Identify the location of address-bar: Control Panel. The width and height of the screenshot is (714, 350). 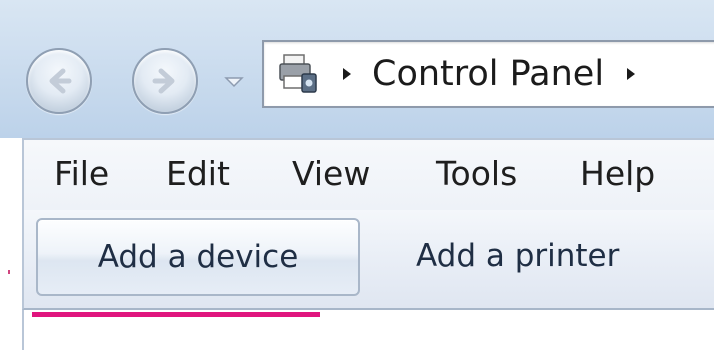
(488, 74).